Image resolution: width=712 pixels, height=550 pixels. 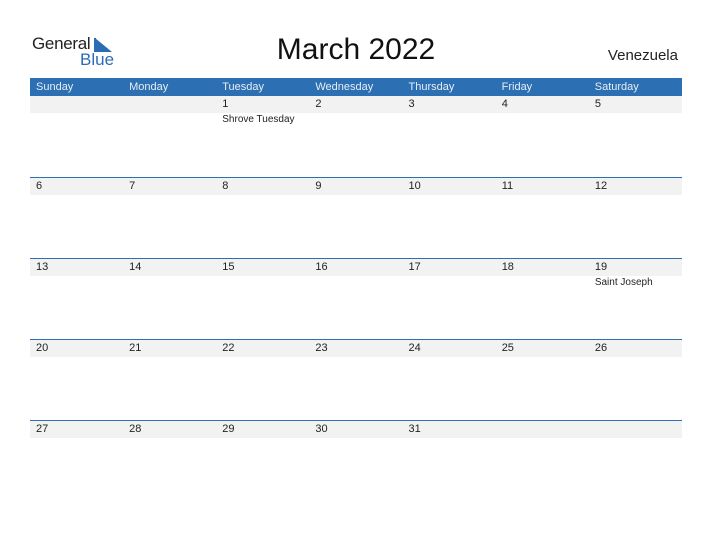 I want to click on day-cell: 15, so click(x=262, y=299).